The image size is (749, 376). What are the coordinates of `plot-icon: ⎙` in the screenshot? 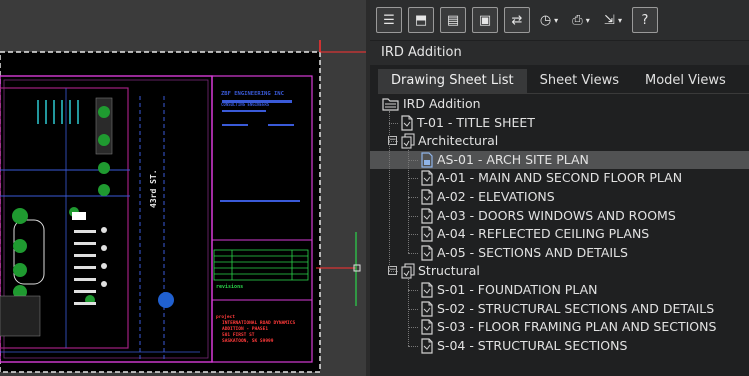 It's located at (577, 20).